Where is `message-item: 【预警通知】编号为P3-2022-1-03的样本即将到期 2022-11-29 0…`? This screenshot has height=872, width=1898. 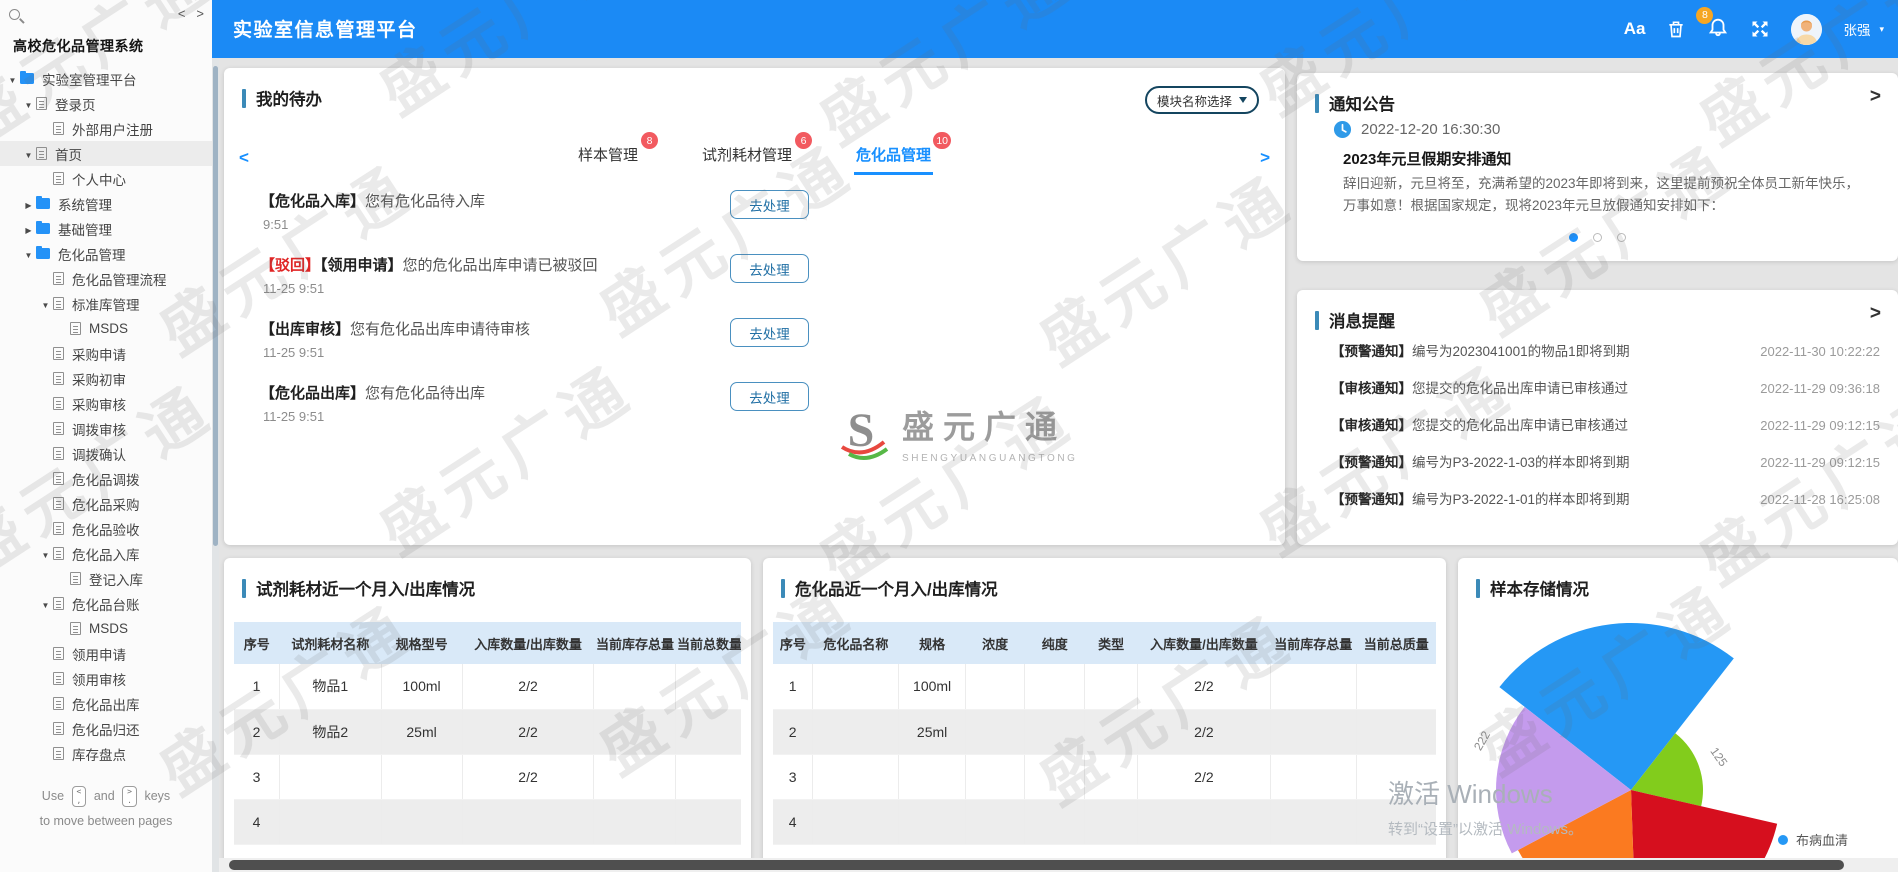
message-item: 【预警通知】编号为P3-2022-1-03的样本即将到期 2022-11-29 0… is located at coordinates (1605, 461).